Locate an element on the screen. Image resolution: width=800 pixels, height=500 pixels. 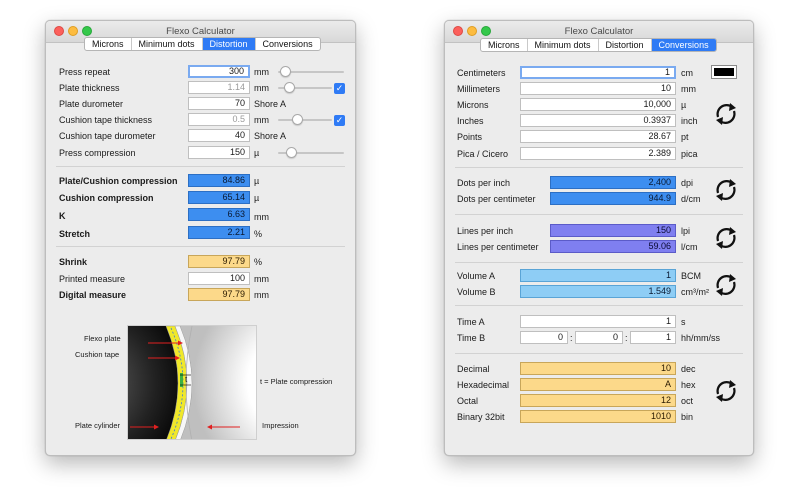
color-well is located at coordinates (724, 72).